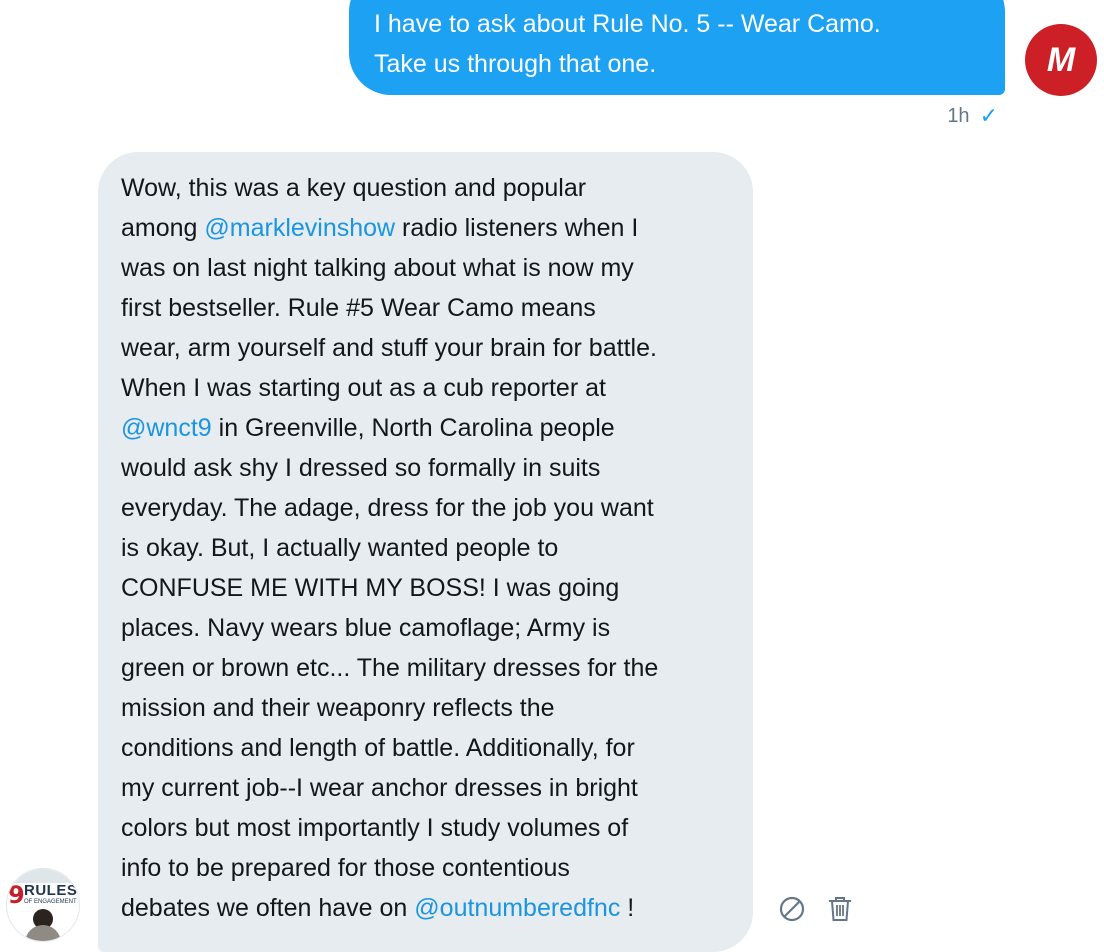 The image size is (1104, 952). I want to click on message-line: mission and their weaponry reflects the, so click(338, 708).